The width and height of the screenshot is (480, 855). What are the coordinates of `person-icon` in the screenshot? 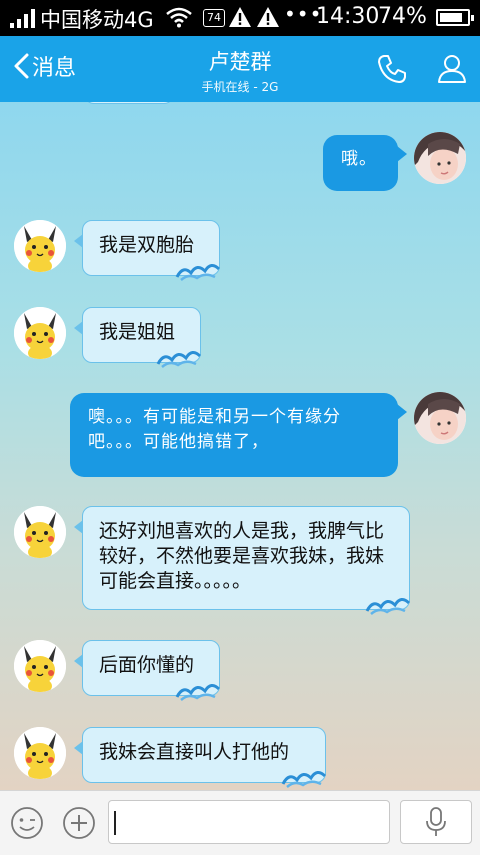 It's located at (452, 69).